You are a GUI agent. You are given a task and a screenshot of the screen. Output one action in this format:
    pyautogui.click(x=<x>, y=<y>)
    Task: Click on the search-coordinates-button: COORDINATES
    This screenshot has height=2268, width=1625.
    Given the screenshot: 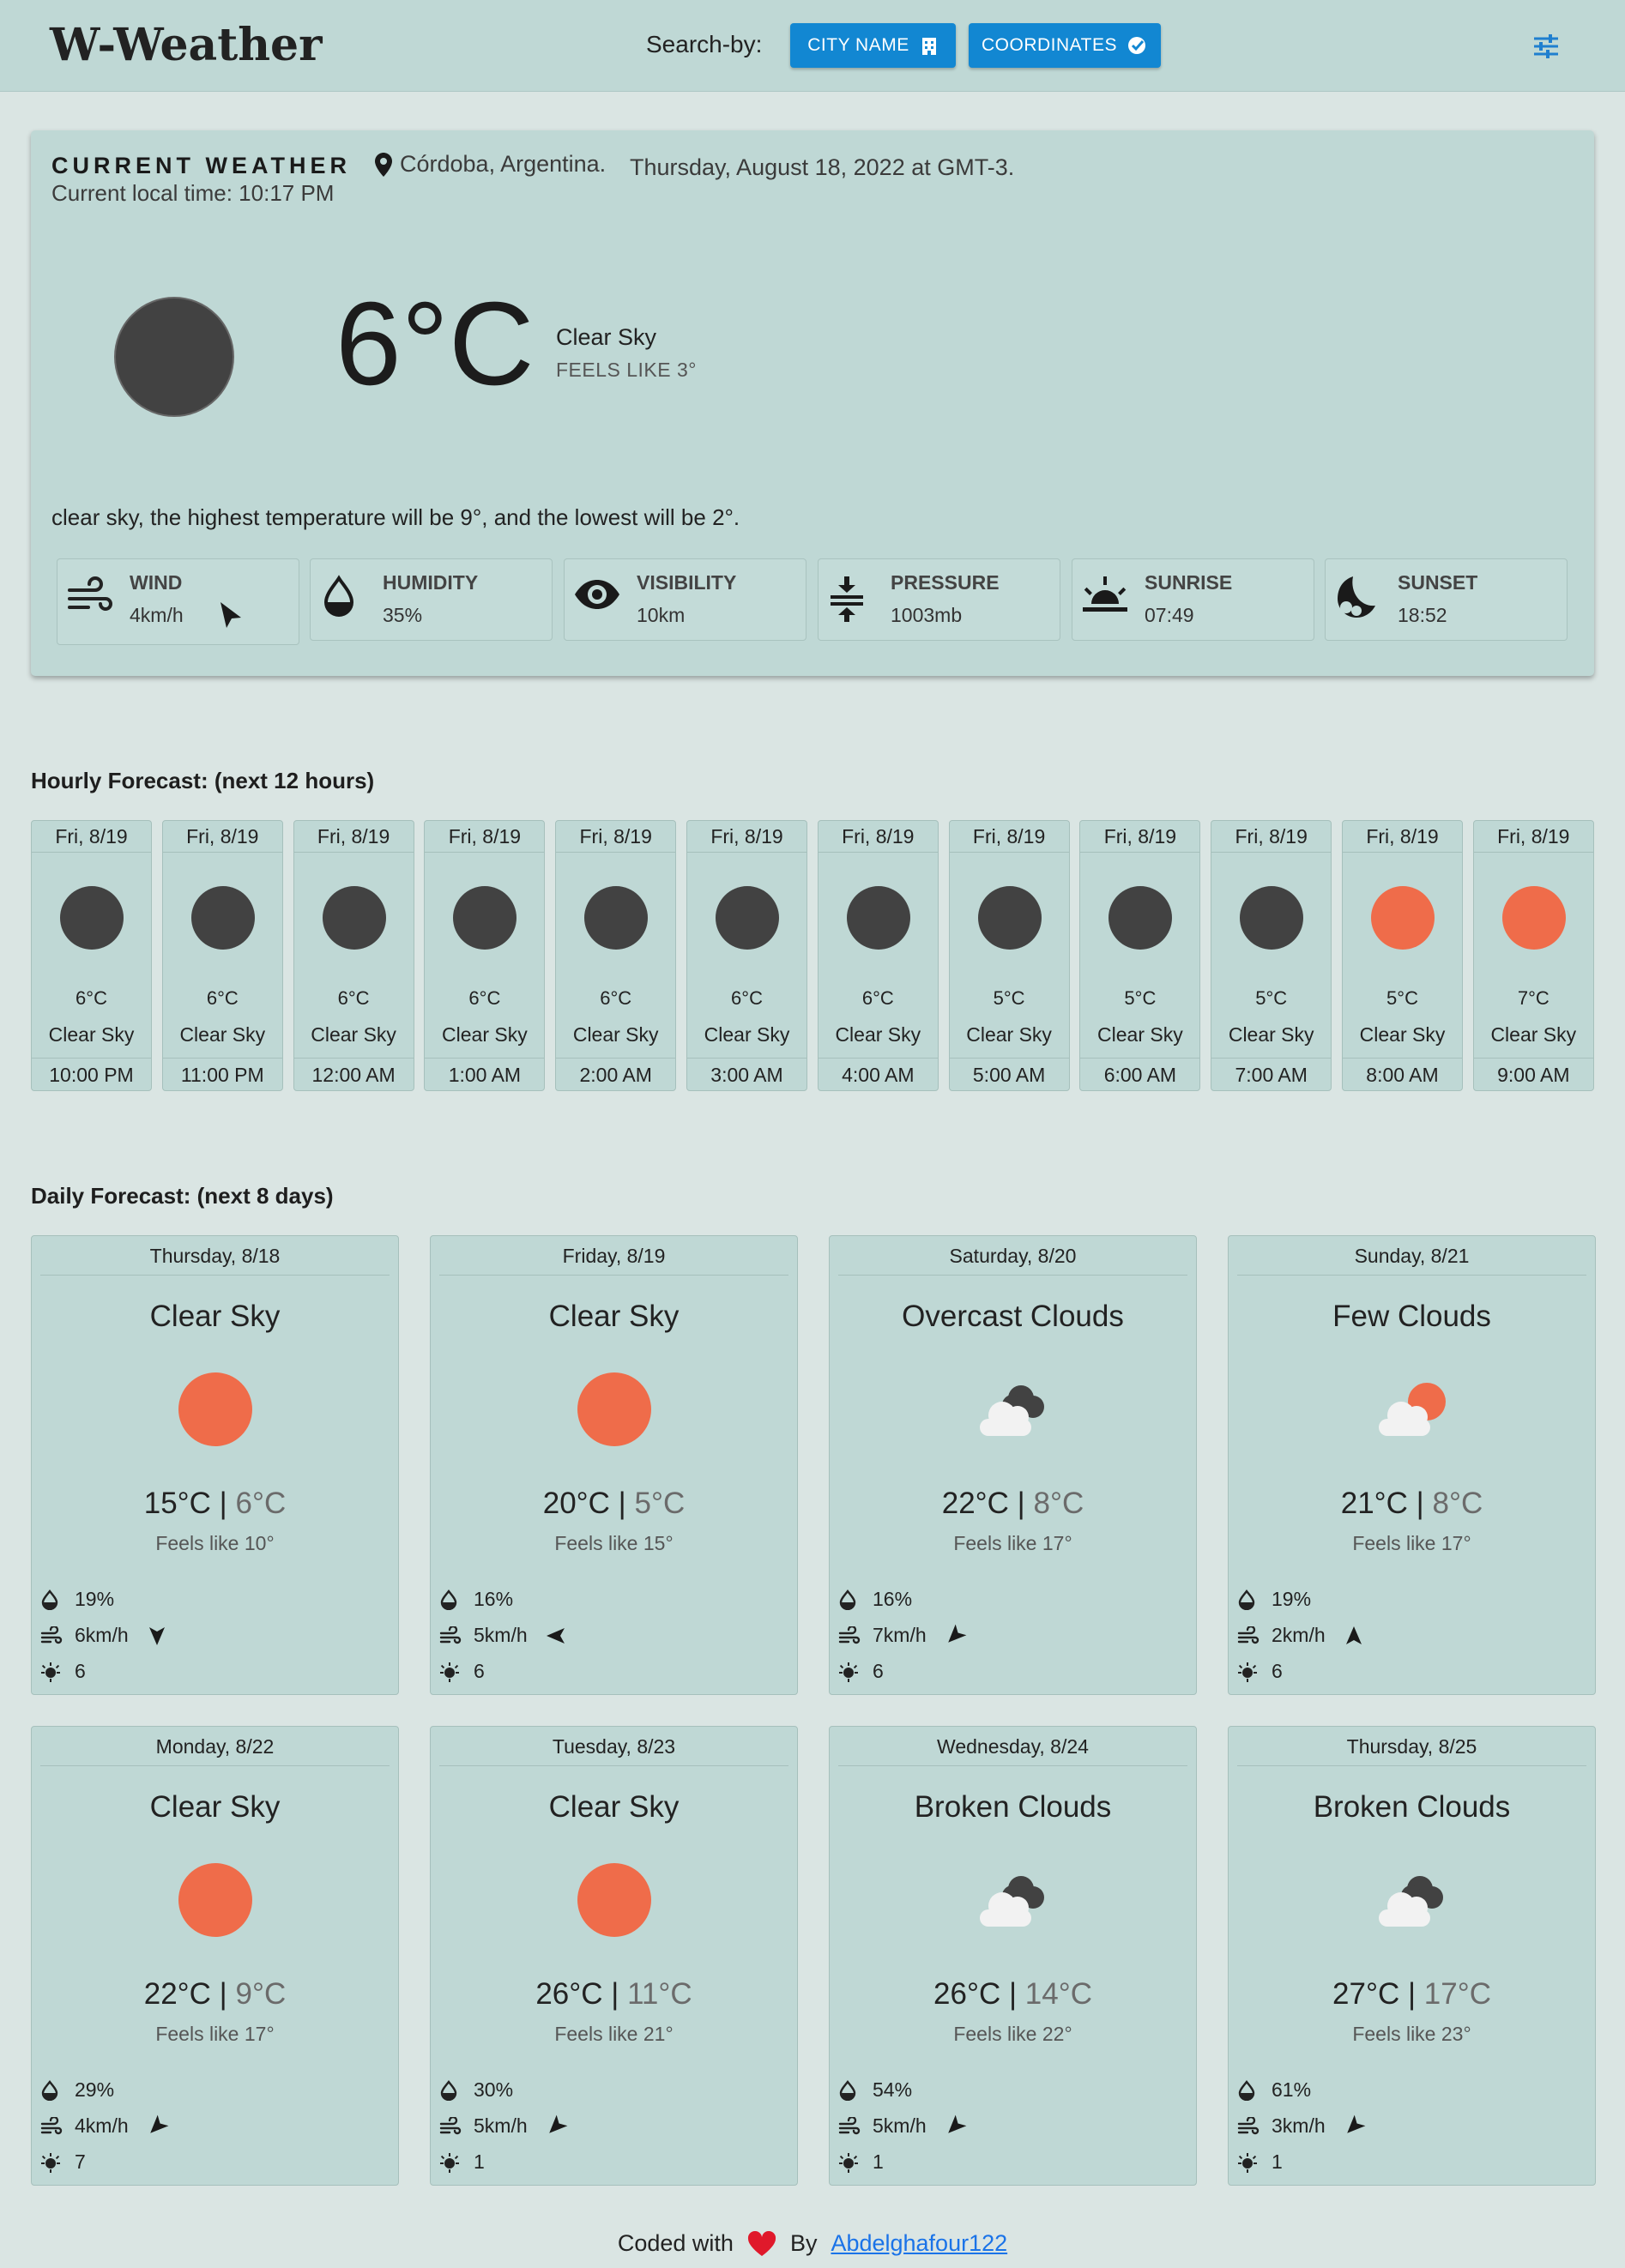 What is the action you would take?
    pyautogui.click(x=1065, y=46)
    